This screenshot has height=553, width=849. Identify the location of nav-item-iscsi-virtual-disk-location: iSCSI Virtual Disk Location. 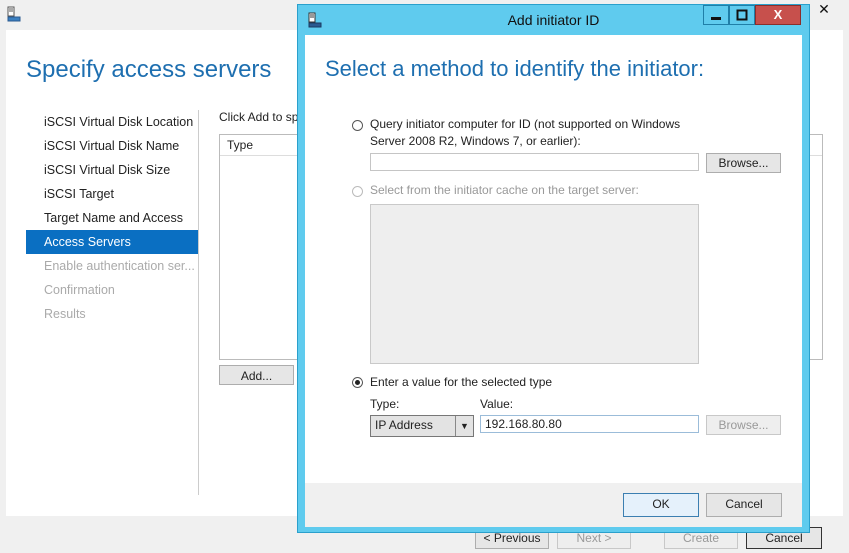
(112, 122).